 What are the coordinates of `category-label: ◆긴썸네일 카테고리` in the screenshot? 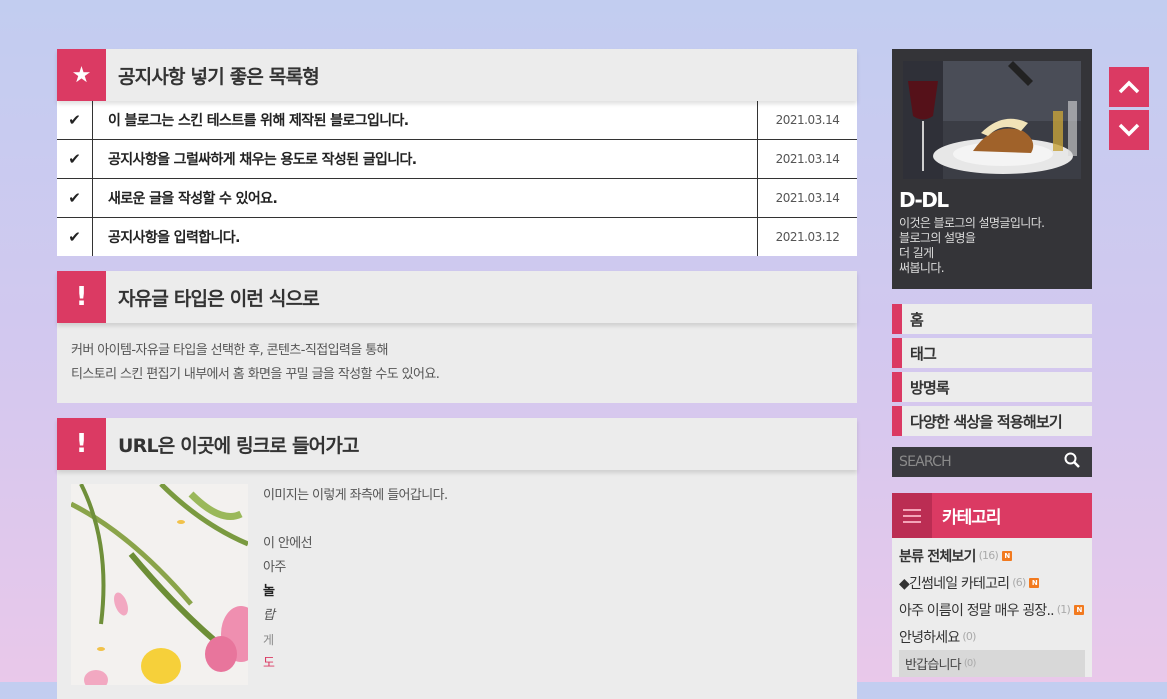 It's located at (954, 583).